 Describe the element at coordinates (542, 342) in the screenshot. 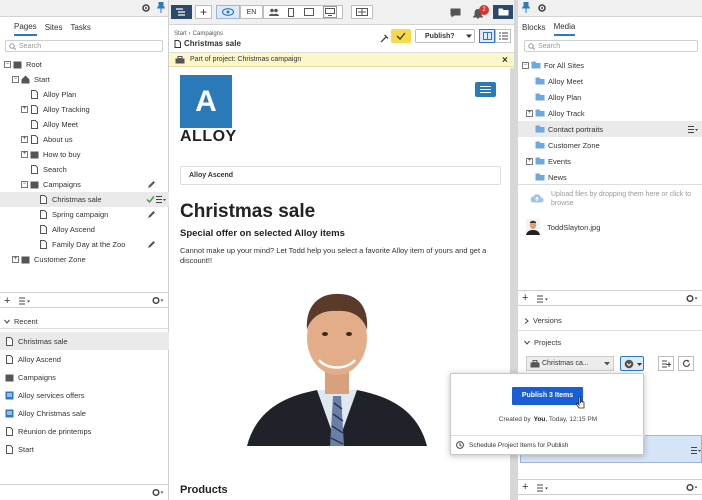

I see `projects-header: Projects` at that location.